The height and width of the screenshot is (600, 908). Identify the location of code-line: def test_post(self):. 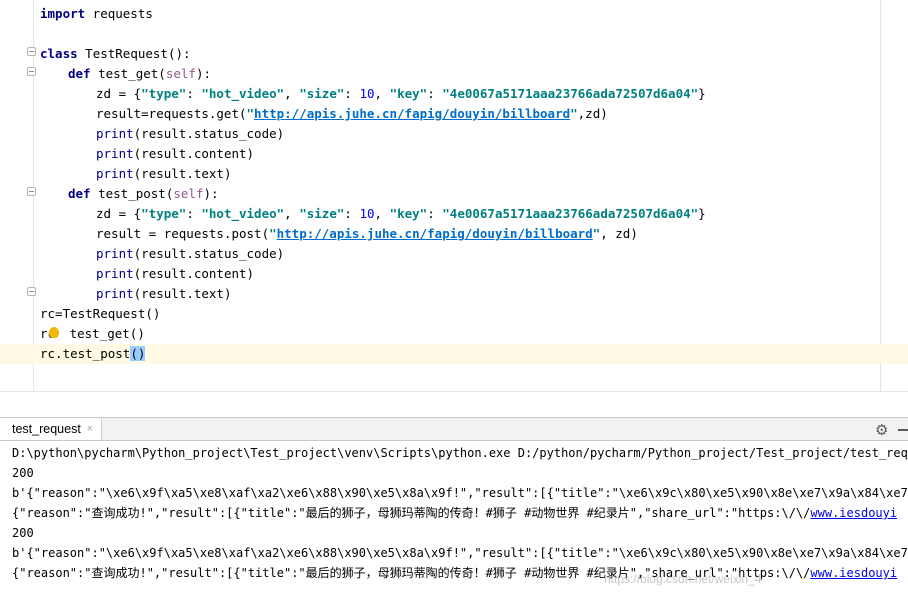
(454, 194).